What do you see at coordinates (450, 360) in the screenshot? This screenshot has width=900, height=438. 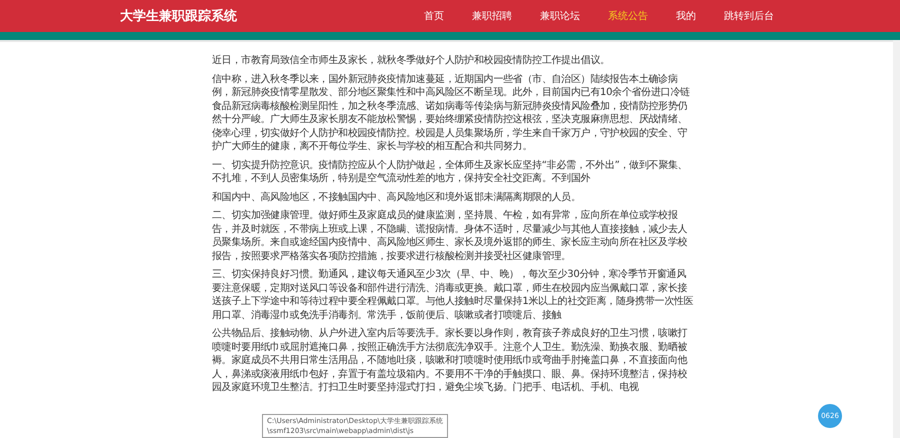 I see `article-paragraph: 公共物品后、接触动物、从户外进入室内后等要洗手。家长要以身作则，教育孩子养成良好的卫生习惯，咳嗽打喷嚏时要用纸巾或屈肘遮掩口鼻，按照正确洗手方法彻底洗净双手。注意个人卫生。勤洗澡、勤换衣服、勤晒被褥。家庭成员不共用日常生活用品，不随地吐痰，咳嗽和打喷嚏时使用纸巾或弯曲手肘掩盖口鼻，不直接面向他人，鼻涕或痰液用纸巾包好，弃置于有盖垃圾箱内。不要用不干净的手触摸口、眼、鼻。保持环境整洁，保持校园及家庭环境卫生整洁。打扫卫生时要坚持湿式打扫，避免尘埃飞扬。门把手、电话机、手机、电视` at bounding box center [450, 360].